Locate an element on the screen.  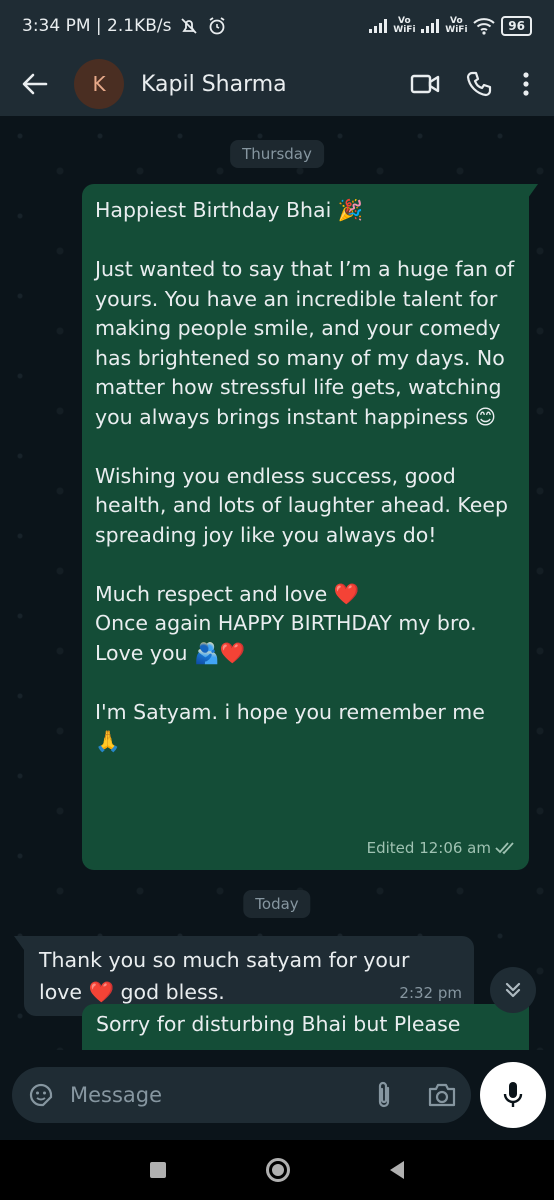
sim1-vowifi-label: Vo WiFi is located at coordinates (404, 25).